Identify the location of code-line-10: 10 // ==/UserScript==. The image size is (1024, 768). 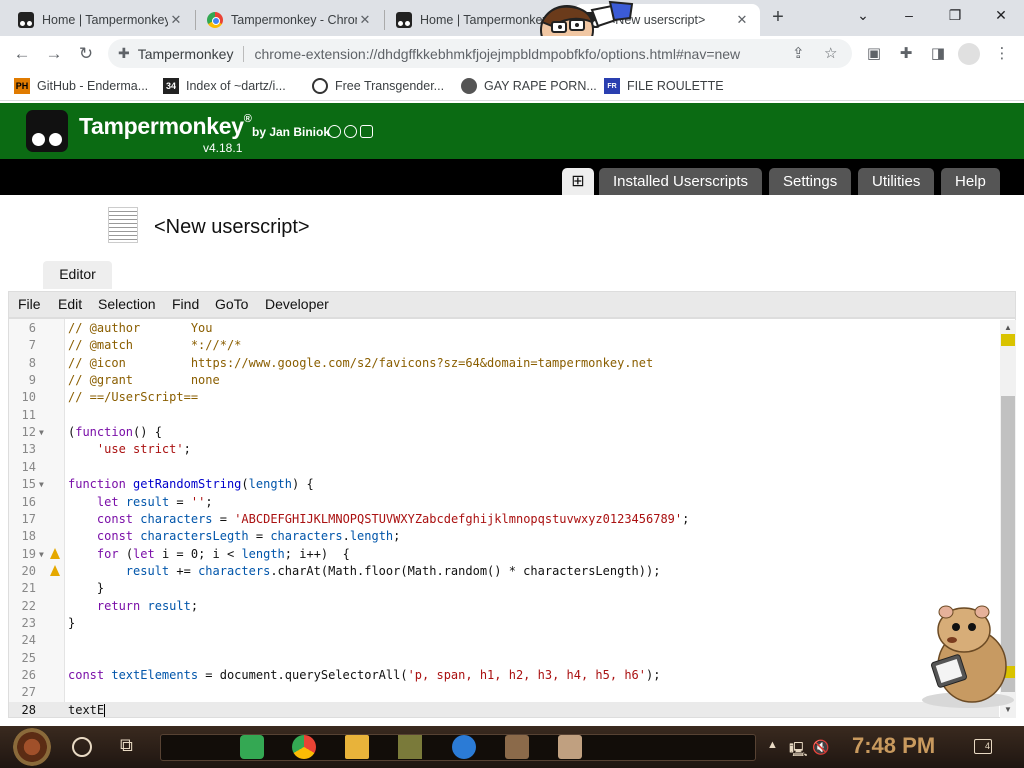
(504, 397).